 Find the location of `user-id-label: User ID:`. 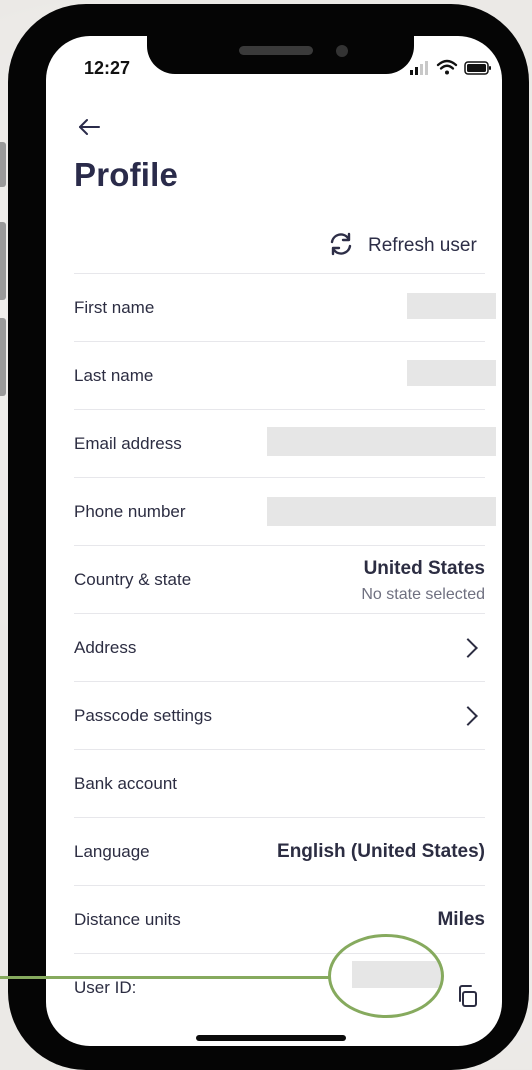

user-id-label: User ID: is located at coordinates (105, 987).